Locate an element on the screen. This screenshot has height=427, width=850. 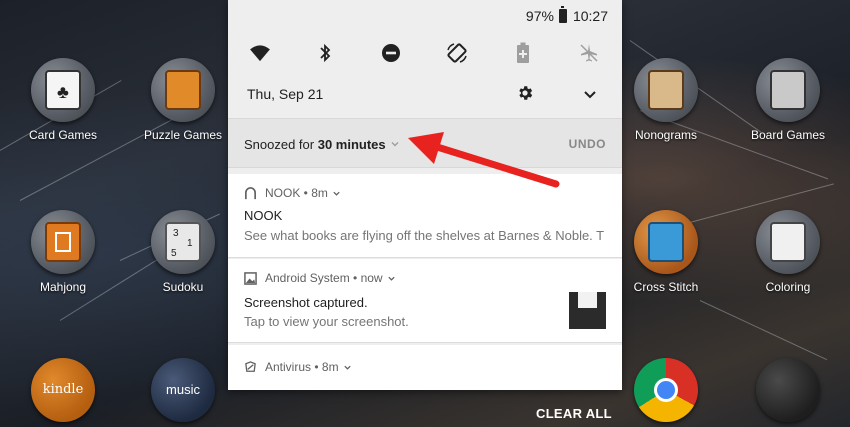
notification-header: NOOK • 8m is located at coordinates (292, 193).